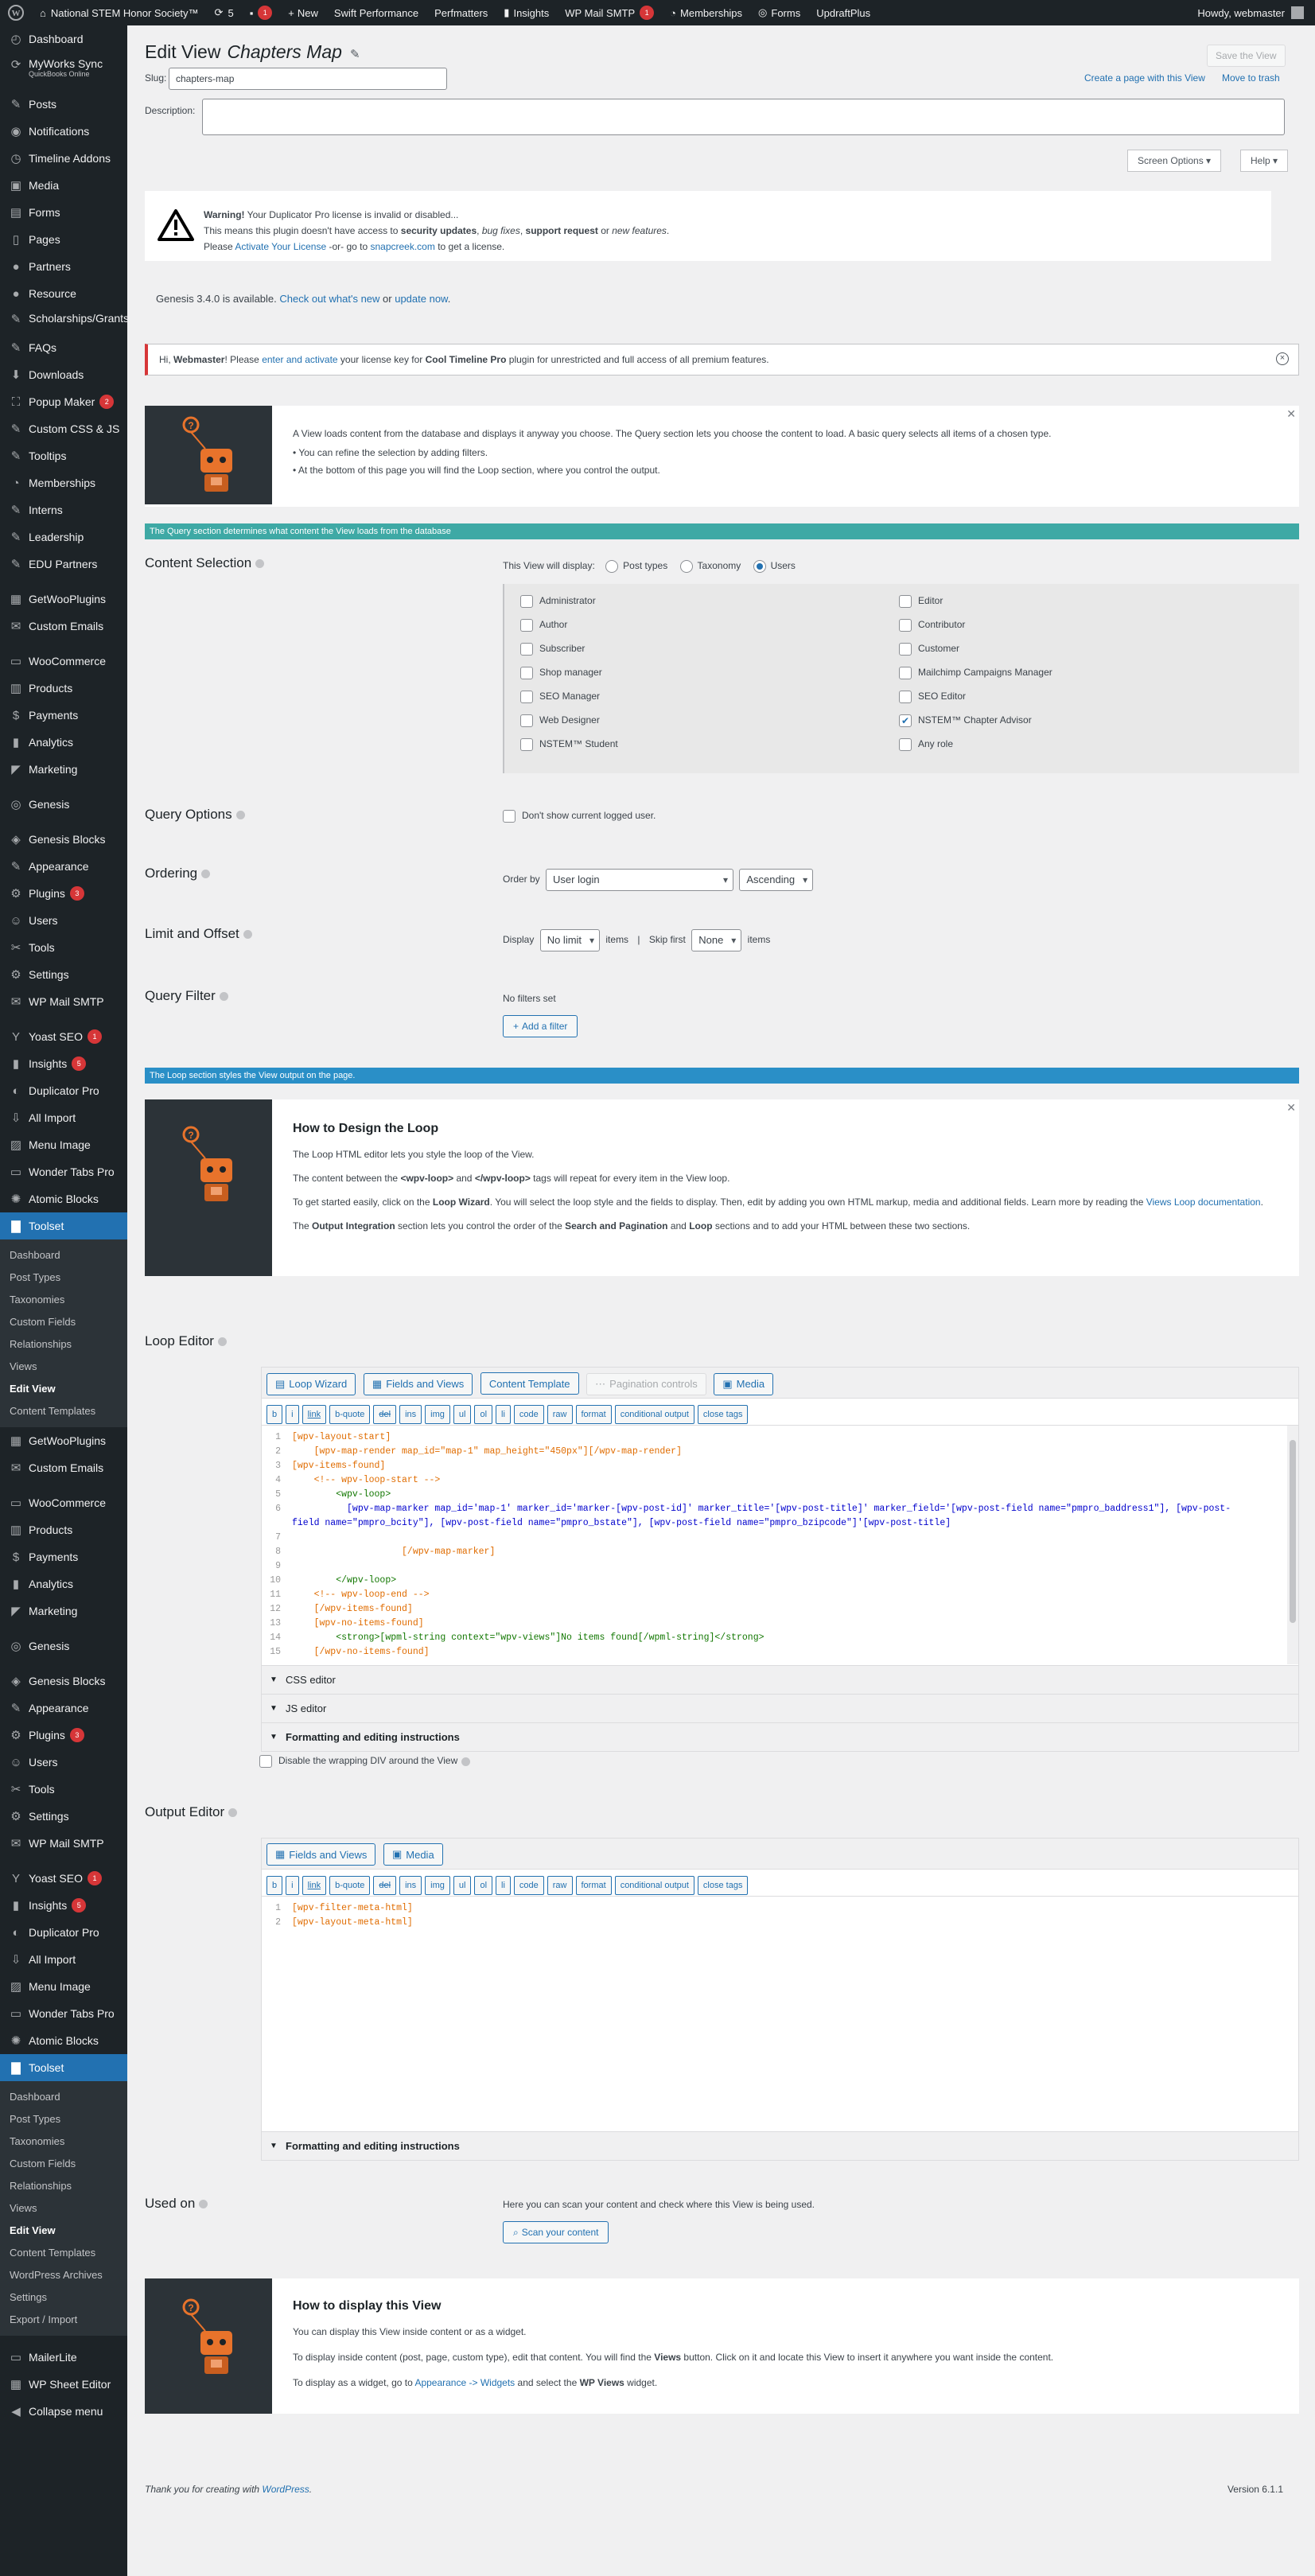  Describe the element at coordinates (780, 1681) in the screenshot. I see `css-editor-toggle: ▼ CSS editor` at that location.